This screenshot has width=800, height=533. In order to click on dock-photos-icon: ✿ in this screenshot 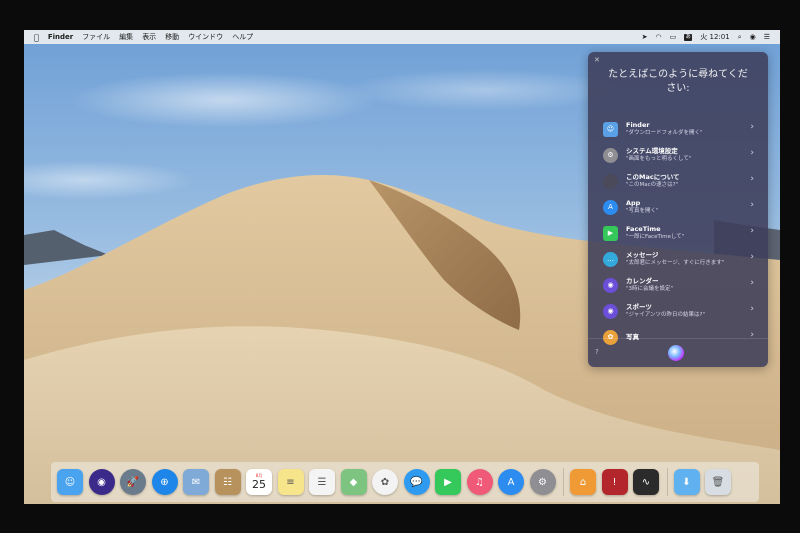, I will do `click(385, 482)`.